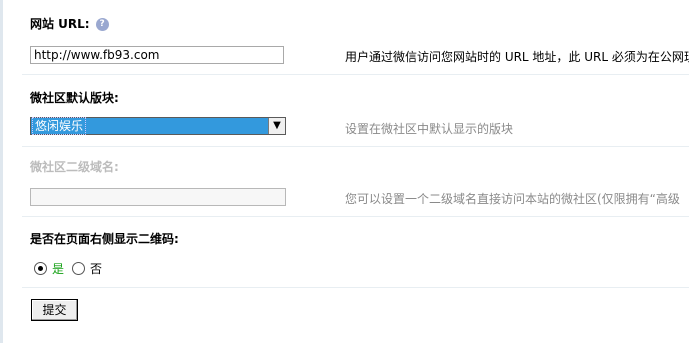  I want to click on show-qrcode-radio-group: 是否, so click(72, 268).